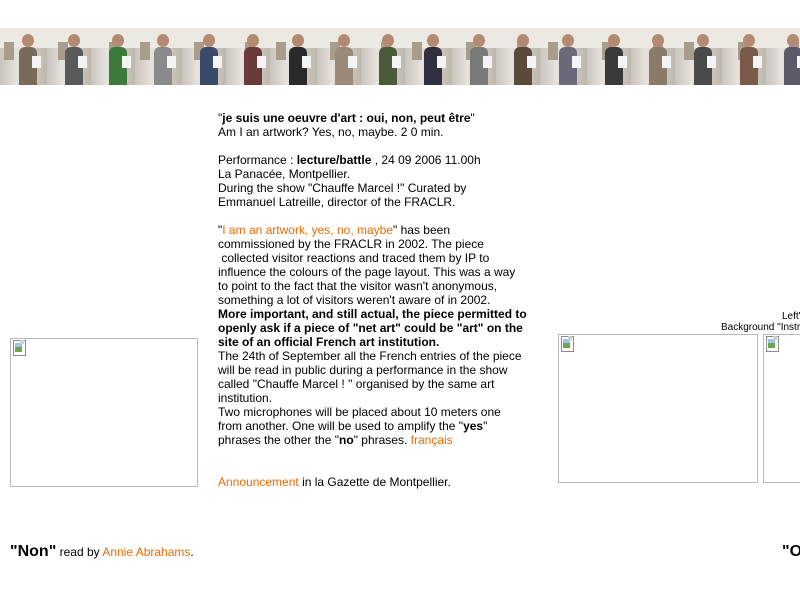 The width and height of the screenshot is (800, 600). I want to click on right-image, so click(781, 408).